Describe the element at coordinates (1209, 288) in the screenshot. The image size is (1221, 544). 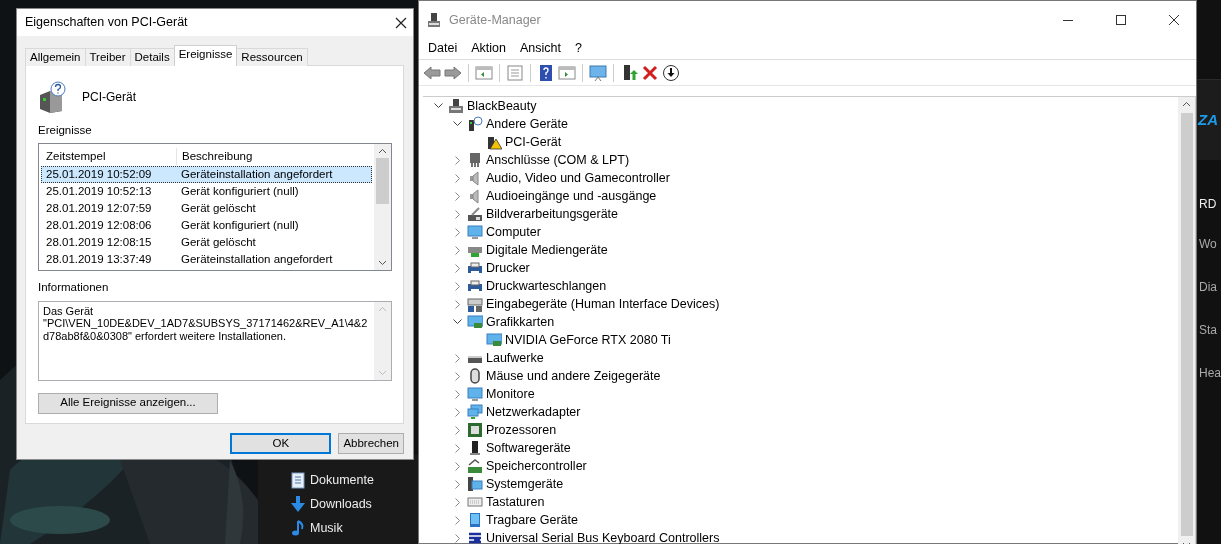
I see `menu-item: Dia` at that location.